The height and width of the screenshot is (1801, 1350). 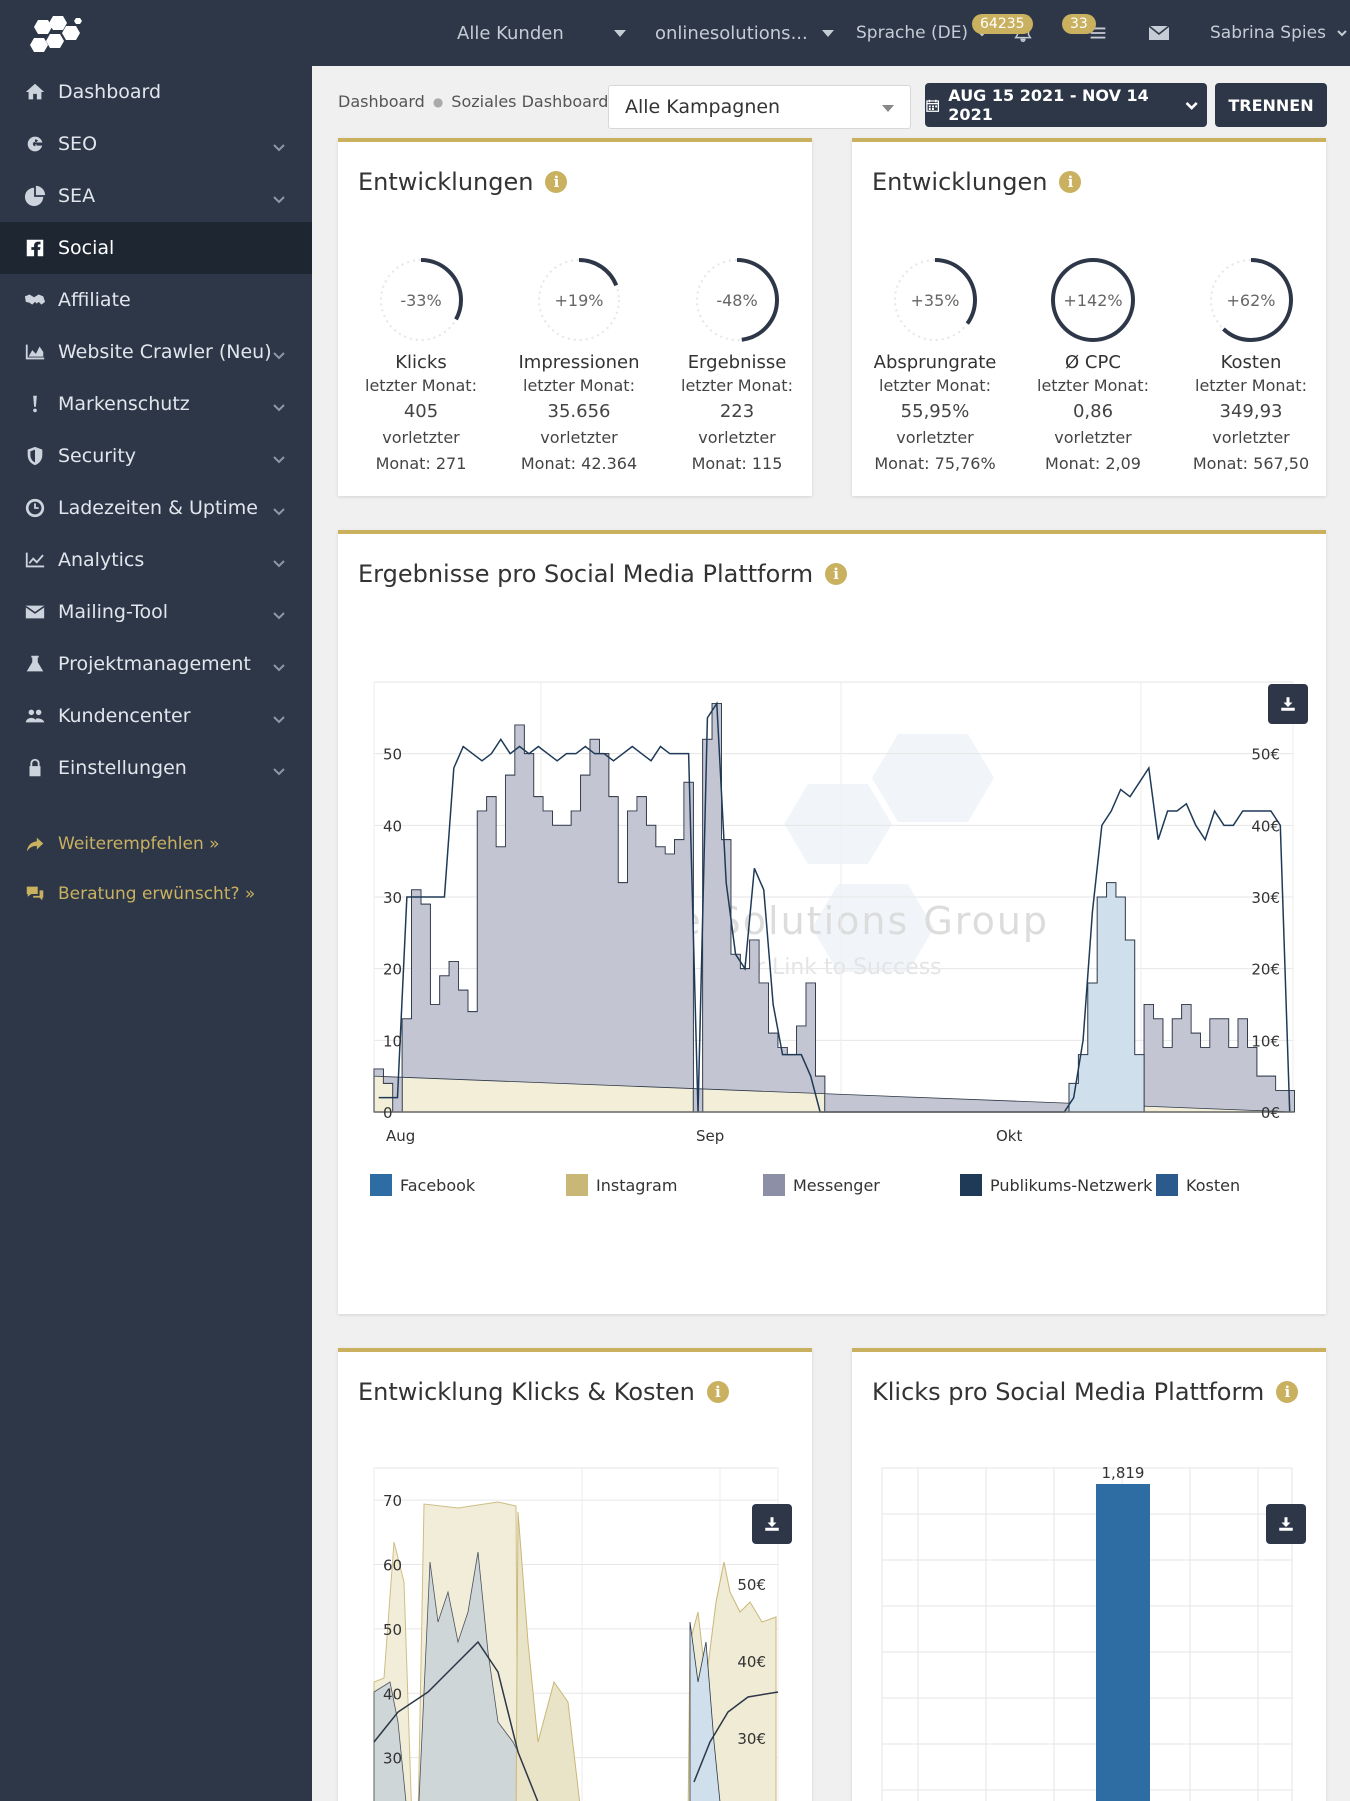 I want to click on shield-icon, so click(x=35, y=456).